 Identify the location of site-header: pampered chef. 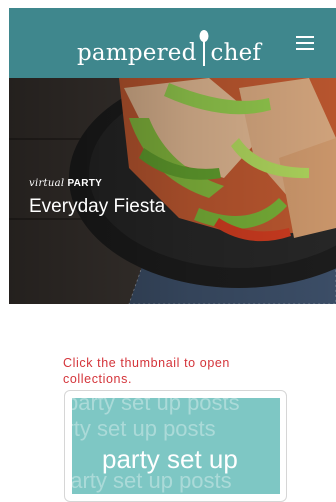
(172, 43).